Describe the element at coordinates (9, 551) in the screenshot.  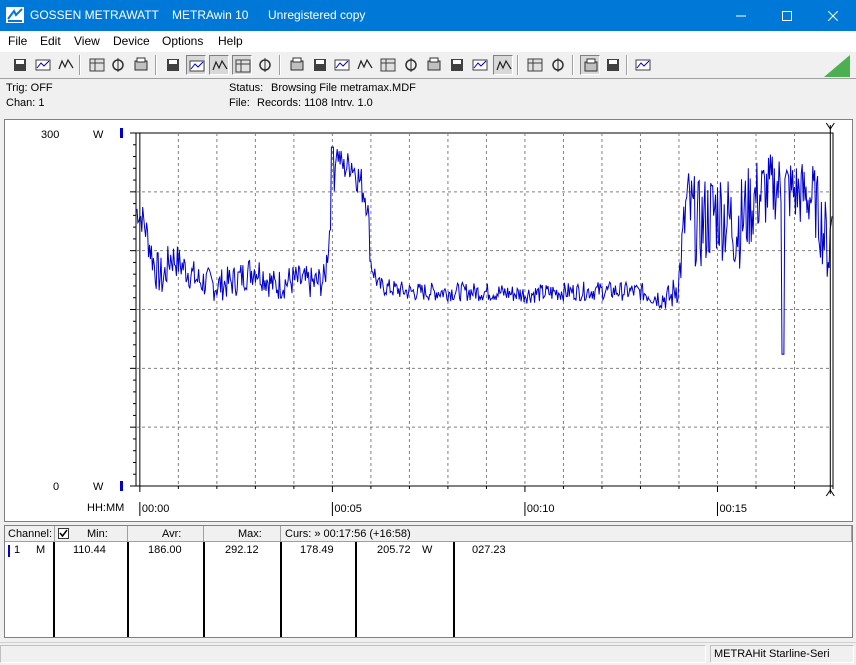
I see `channel-color-marker` at that location.